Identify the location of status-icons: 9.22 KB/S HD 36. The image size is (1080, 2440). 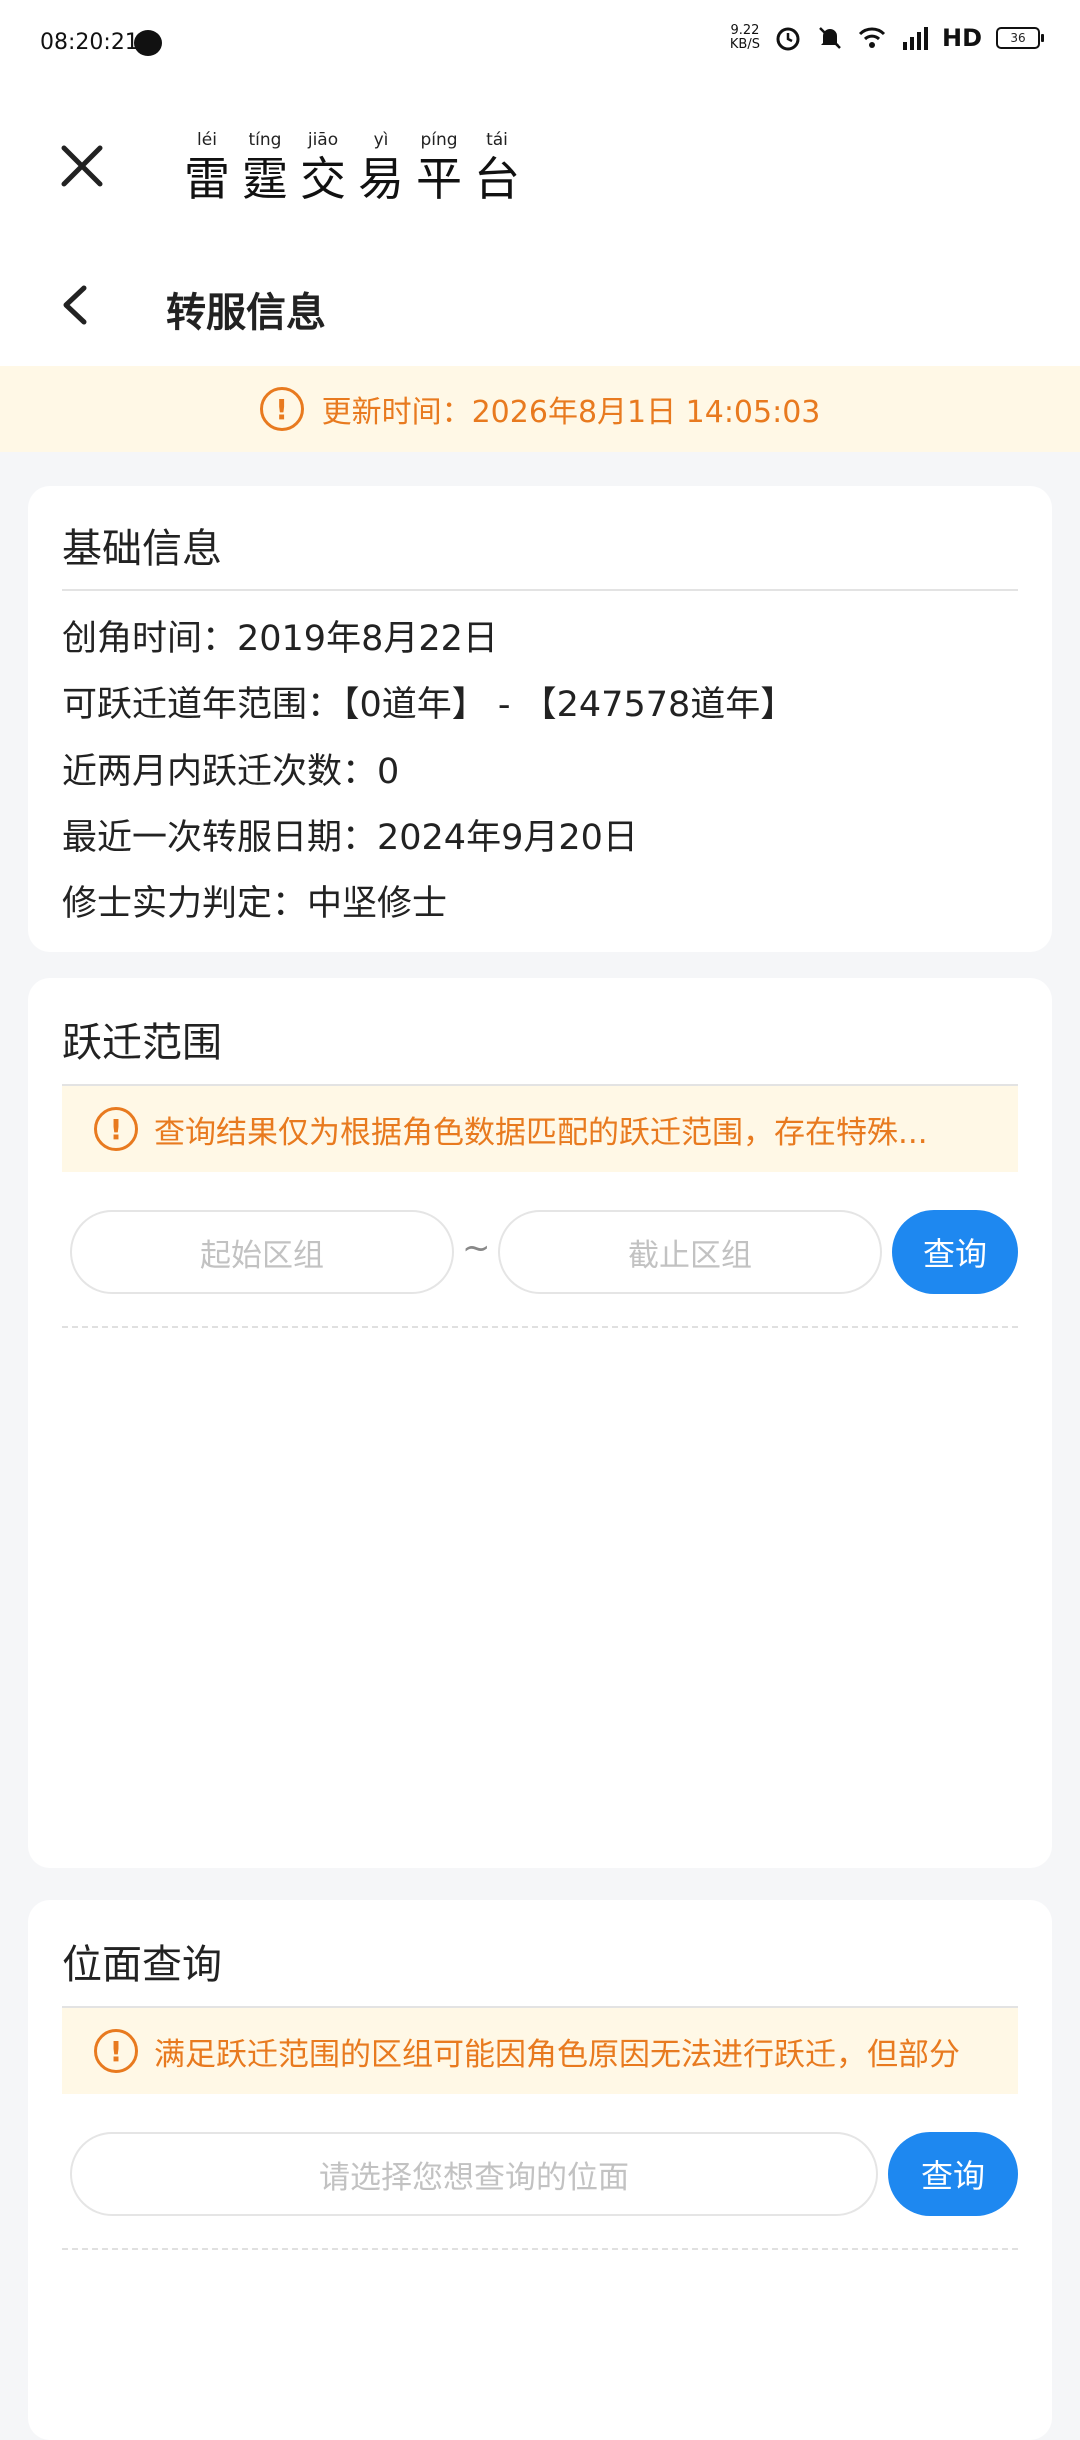
(887, 38).